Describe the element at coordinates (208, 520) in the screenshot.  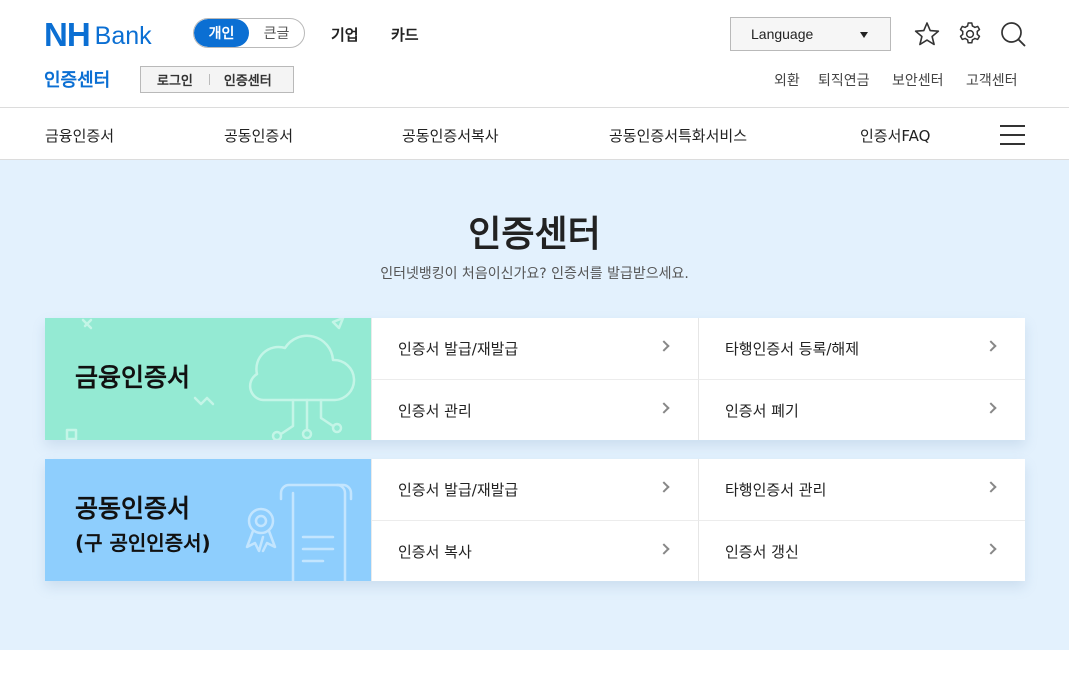
I see `card-side-panel: 공동인증서 (구 공인인증서)` at that location.